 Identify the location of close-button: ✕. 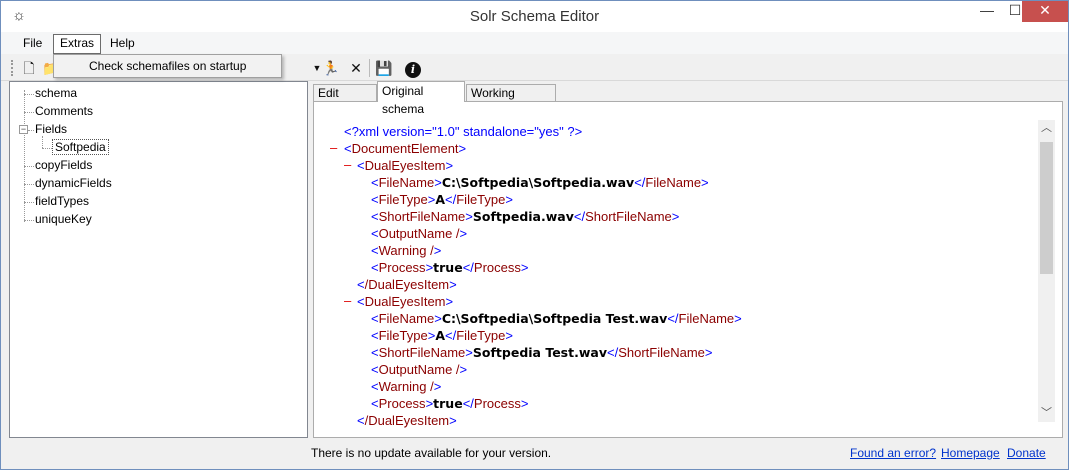
(1045, 11).